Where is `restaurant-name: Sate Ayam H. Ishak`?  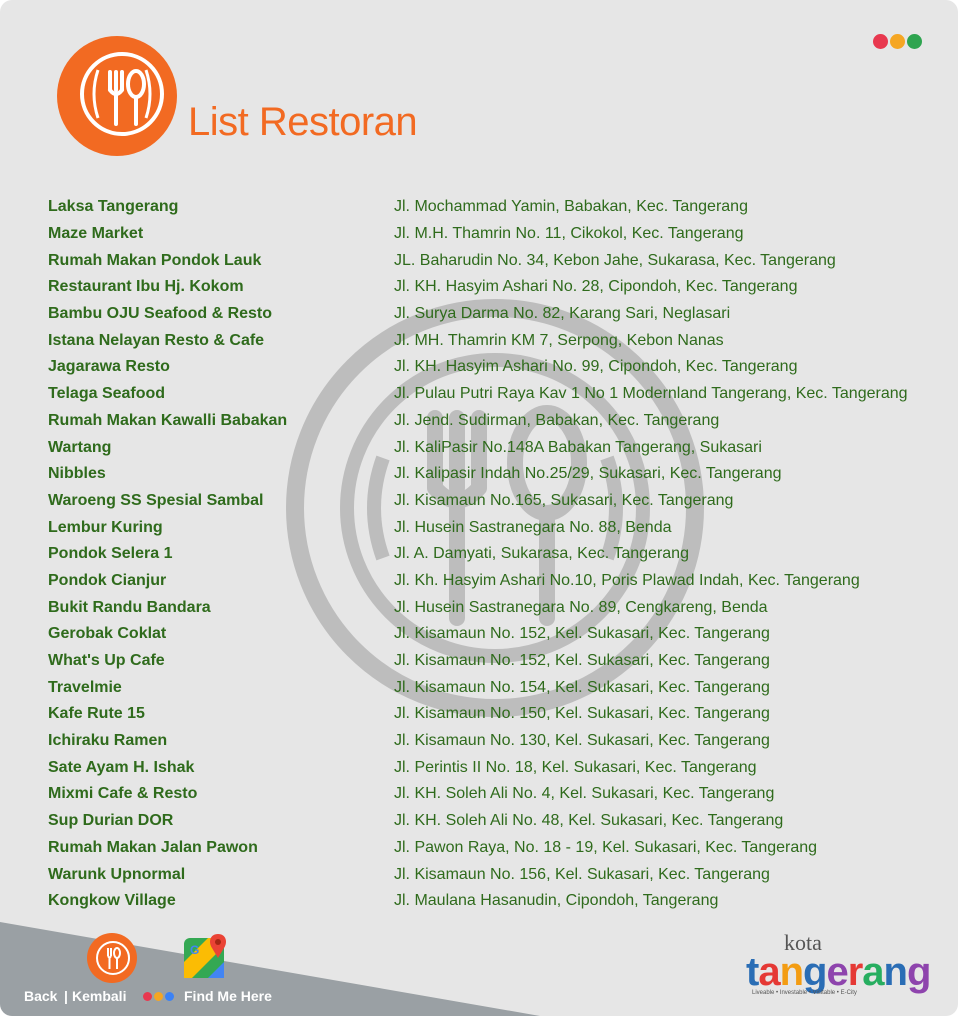 restaurant-name: Sate Ayam H. Ishak is located at coordinates (121, 767).